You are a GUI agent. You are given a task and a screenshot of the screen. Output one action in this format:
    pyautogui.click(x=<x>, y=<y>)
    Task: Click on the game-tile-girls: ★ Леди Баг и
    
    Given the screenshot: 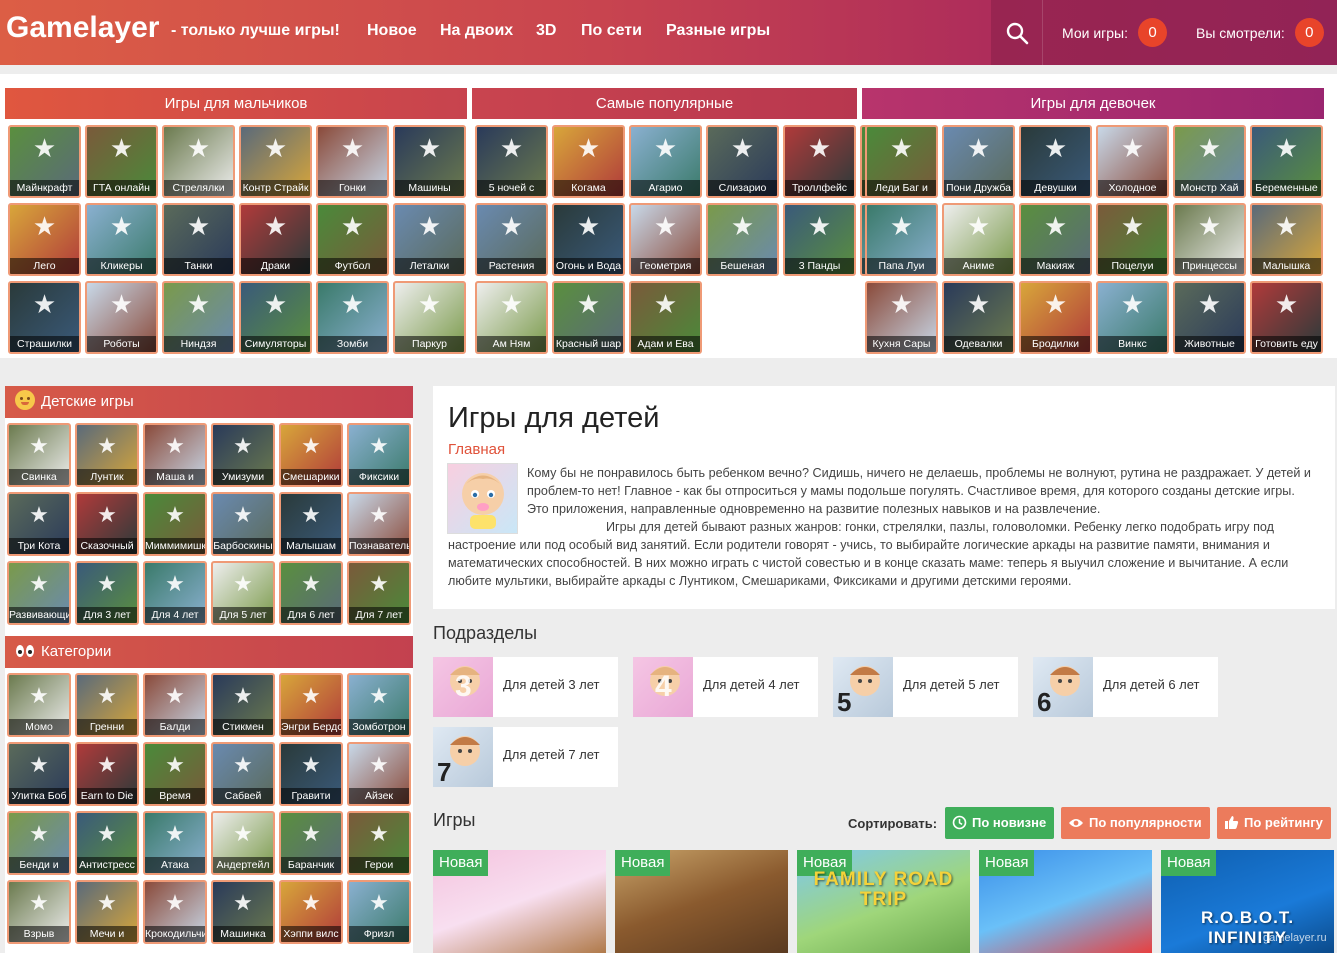 What is the action you would take?
    pyautogui.click(x=901, y=161)
    